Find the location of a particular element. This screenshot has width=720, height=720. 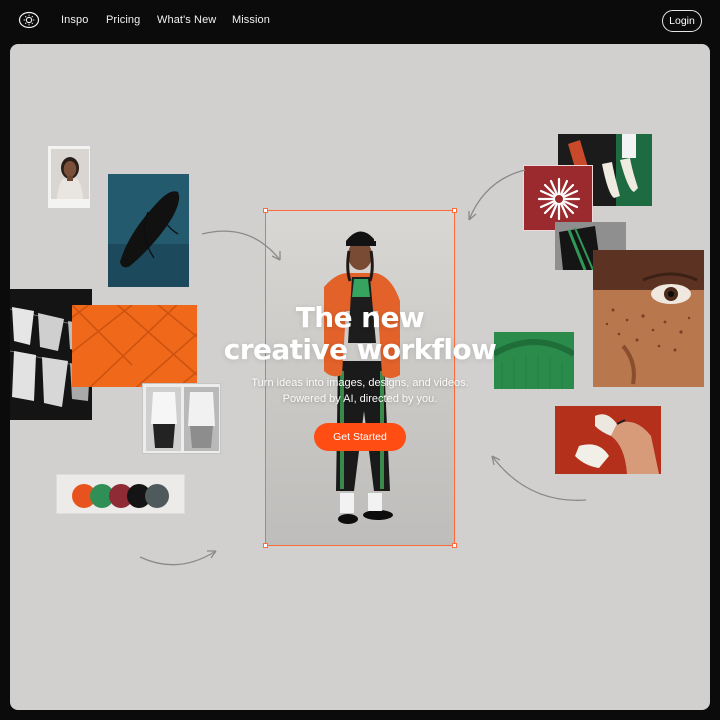

shoe-image is located at coordinates (148, 230).